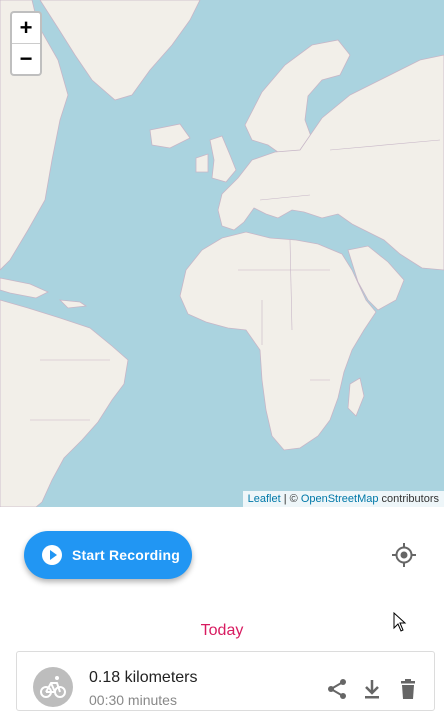 This screenshot has width=444, height=712. What do you see at coordinates (143, 677) in the screenshot?
I see `entry-distance: 0.18 kilometers` at bounding box center [143, 677].